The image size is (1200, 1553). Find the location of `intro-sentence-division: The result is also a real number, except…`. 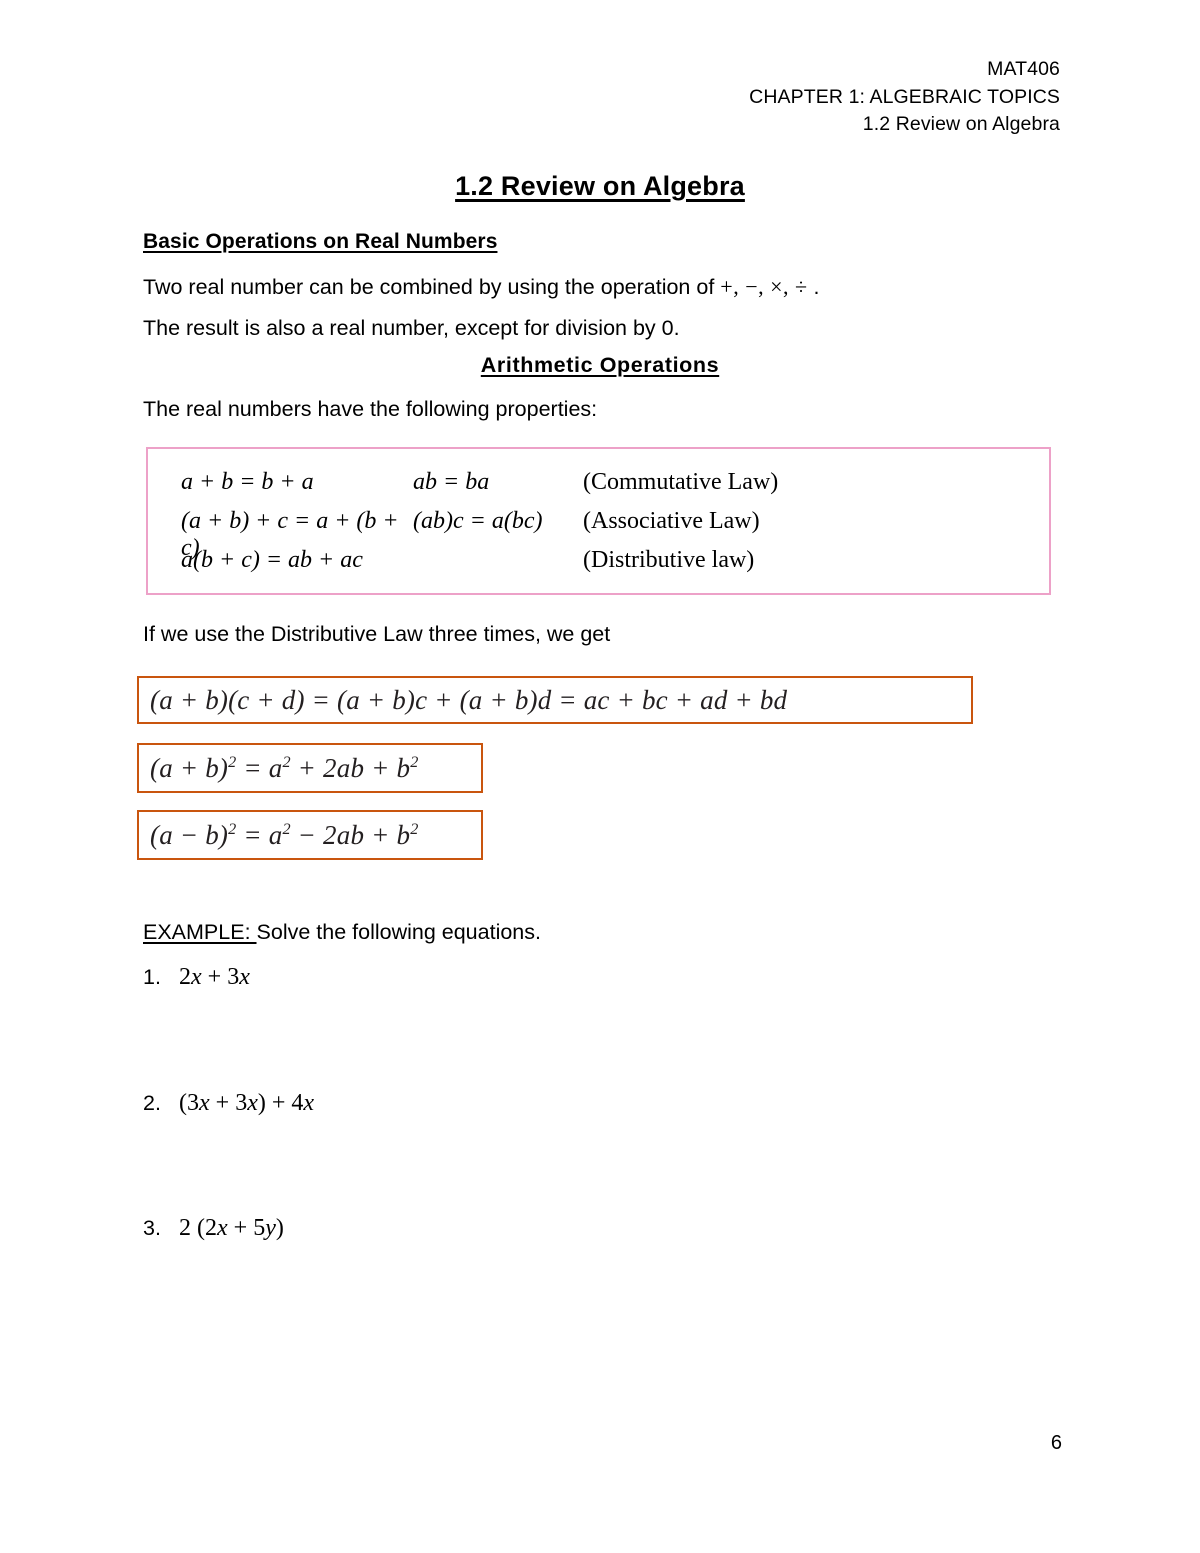

intro-sentence-division: The result is also a real number, except… is located at coordinates (411, 328).